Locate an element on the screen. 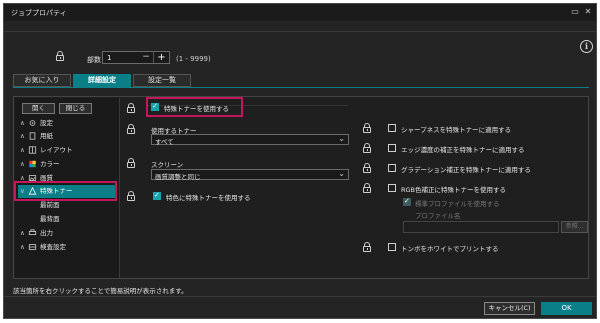  sharpness-label: シャープネスを特殊トナーに適用する is located at coordinates (456, 130).